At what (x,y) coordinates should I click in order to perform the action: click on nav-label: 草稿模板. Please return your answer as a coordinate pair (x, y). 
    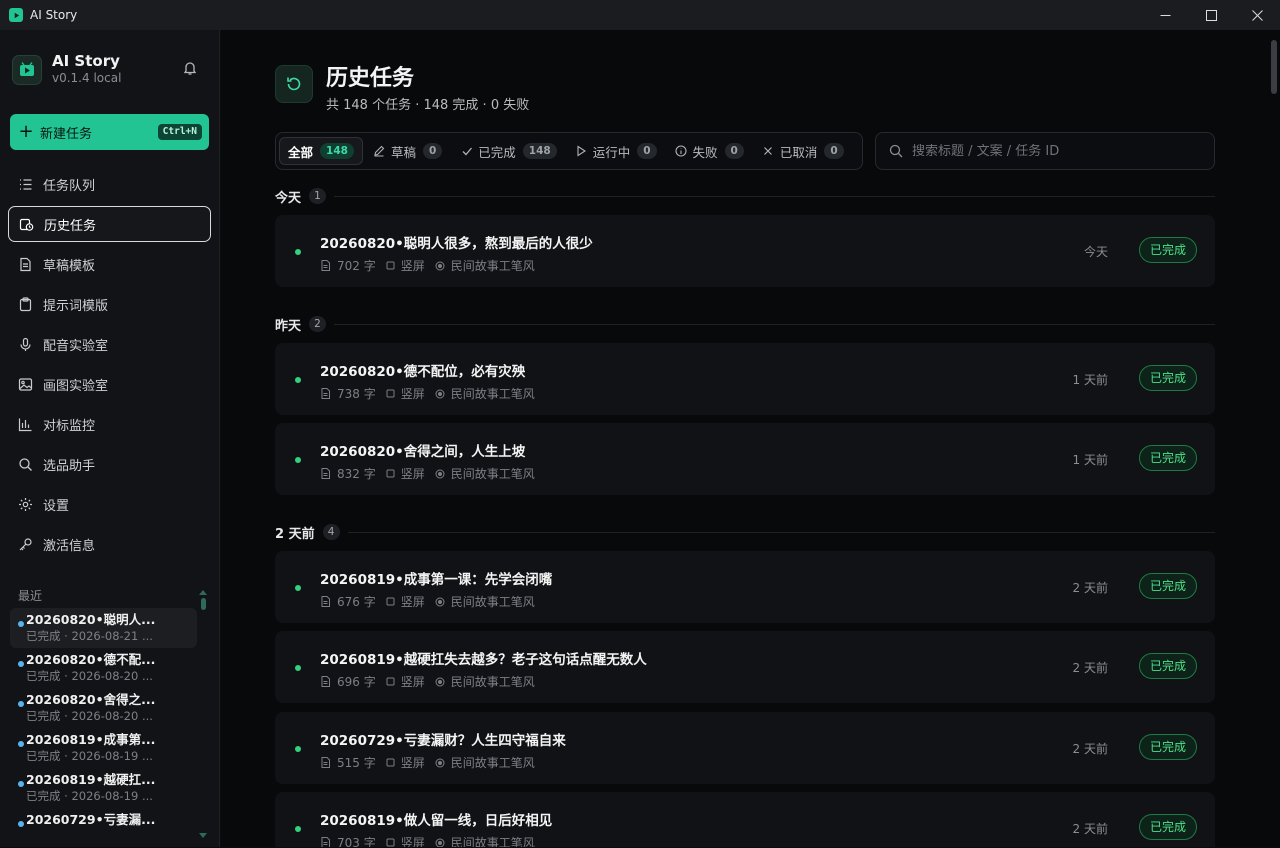
    Looking at the image, I should click on (69, 266).